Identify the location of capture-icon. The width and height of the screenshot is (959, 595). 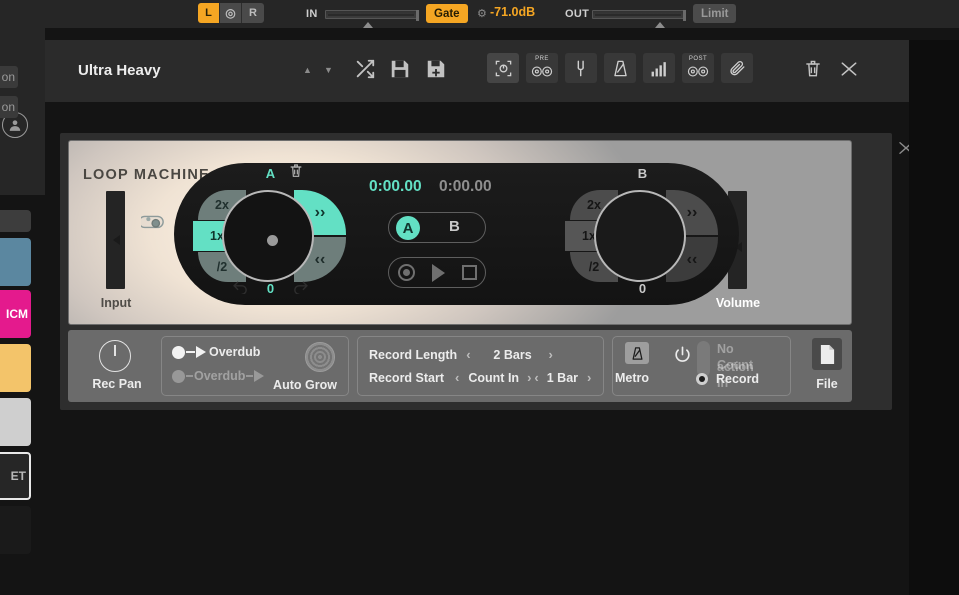
(503, 68).